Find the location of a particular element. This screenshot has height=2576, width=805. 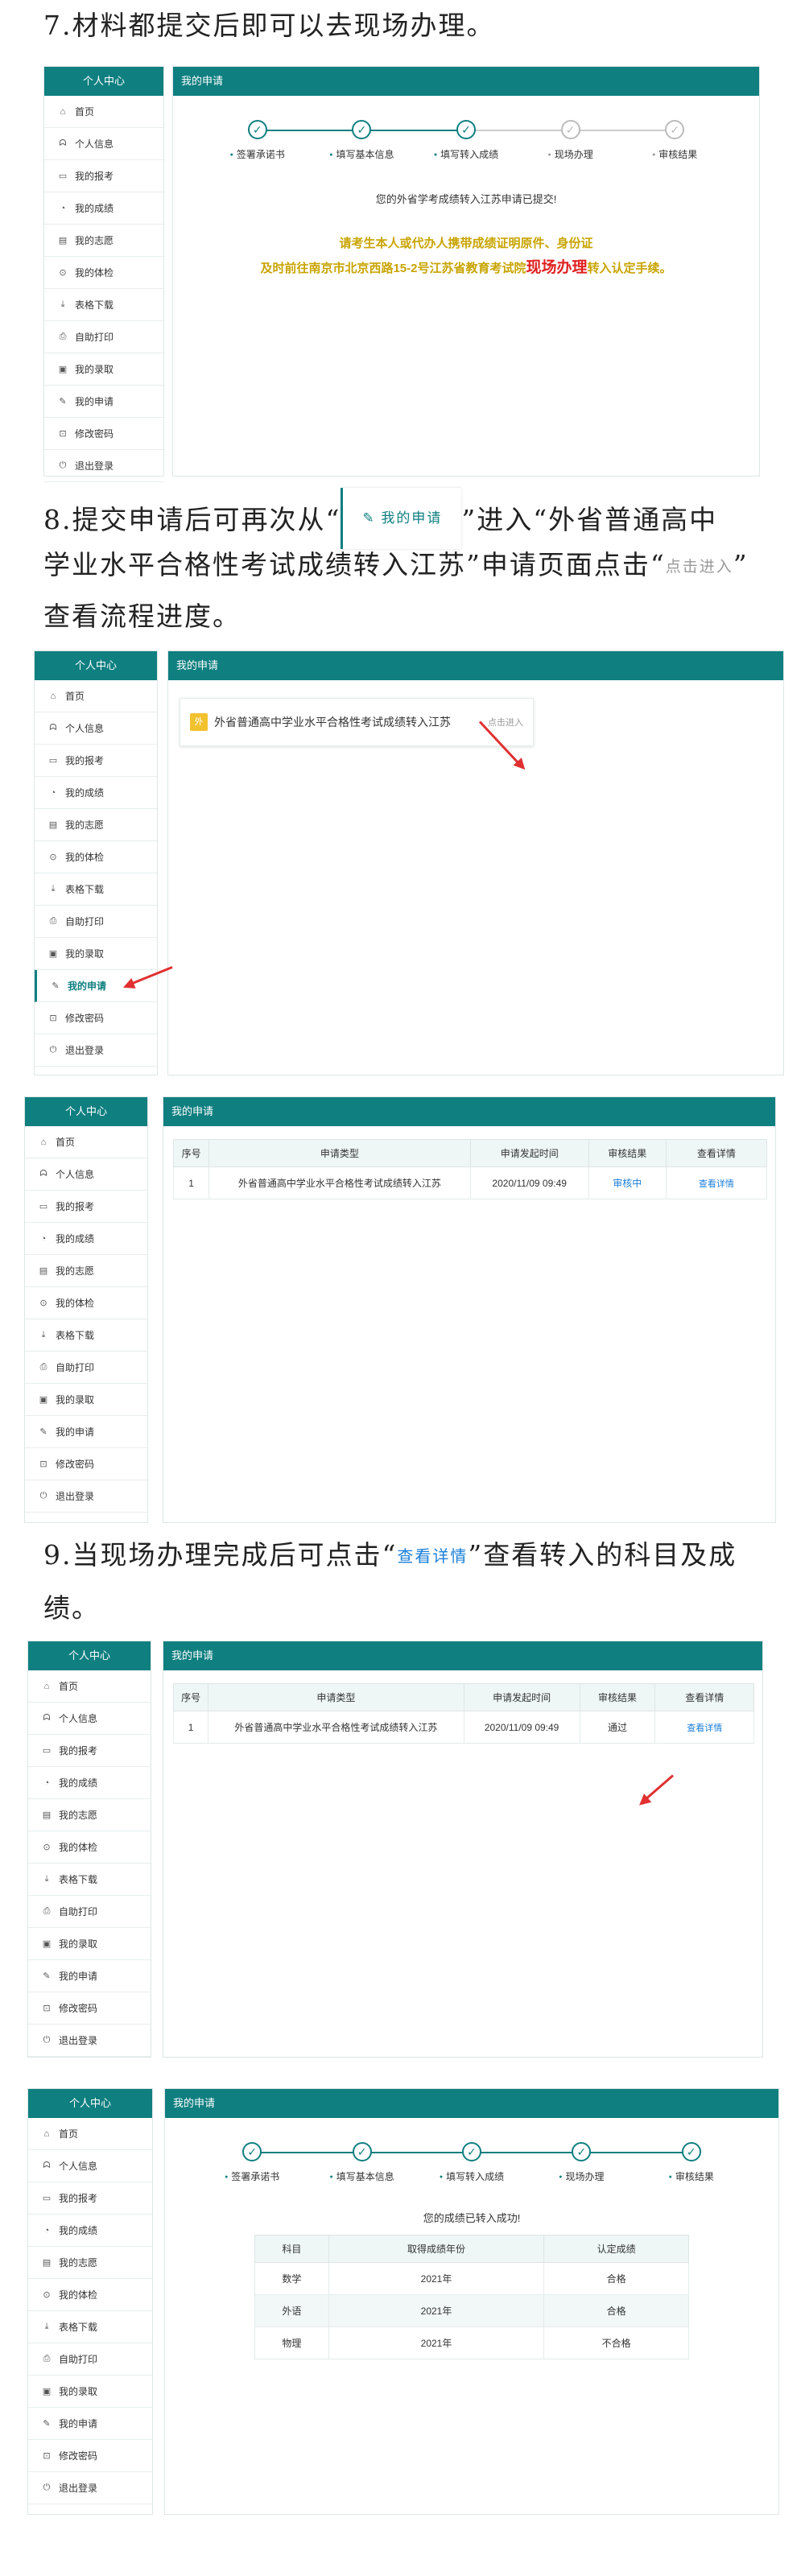

calendar-icon: ▣ is located at coordinates (47, 2391).